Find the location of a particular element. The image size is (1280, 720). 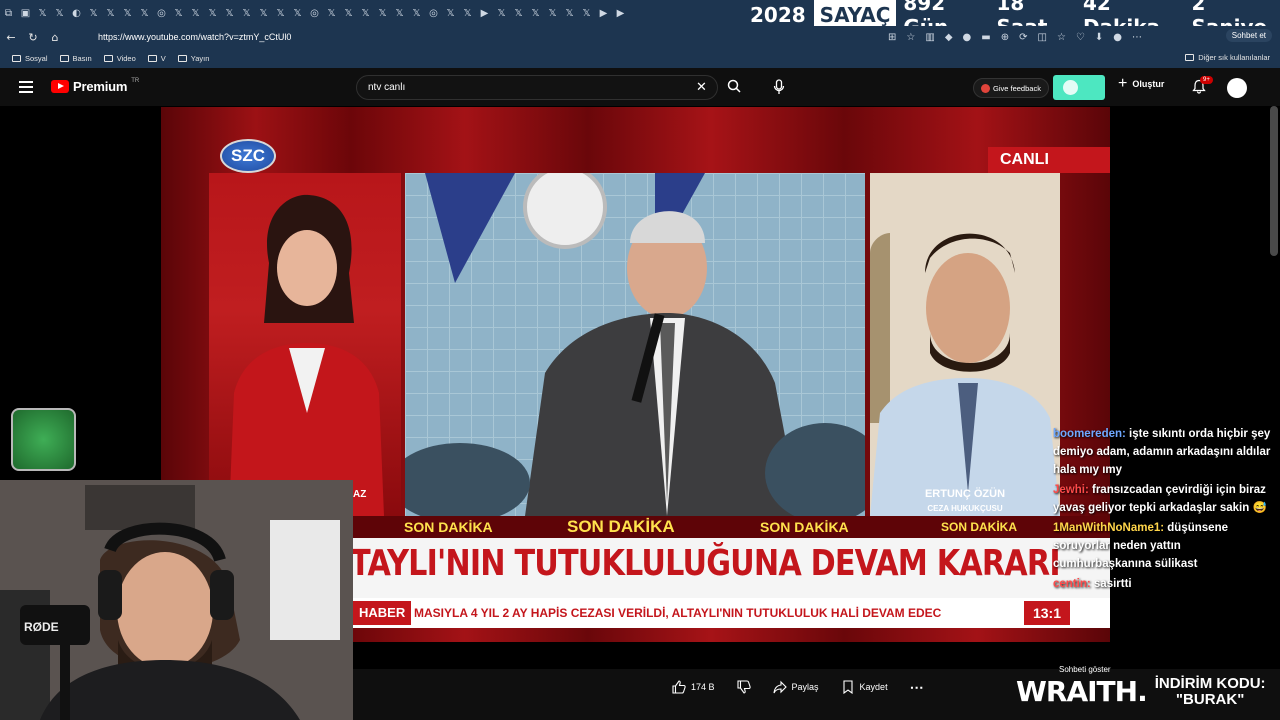

app-icon: ⊞ is located at coordinates (892, 37).